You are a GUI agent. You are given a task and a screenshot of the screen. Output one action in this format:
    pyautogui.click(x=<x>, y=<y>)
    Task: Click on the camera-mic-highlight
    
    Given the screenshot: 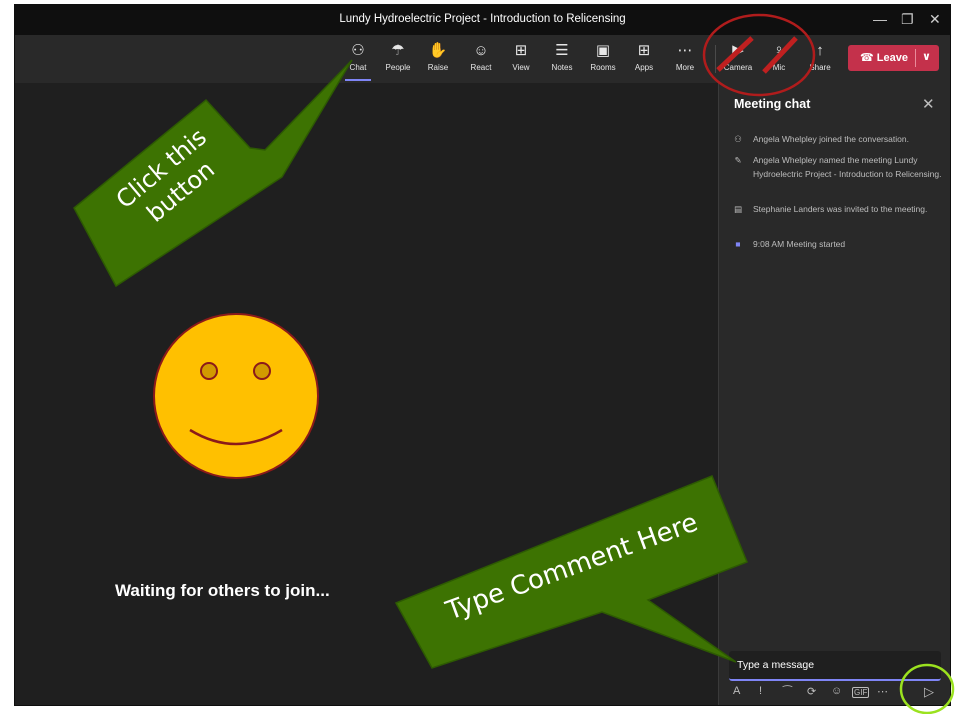 What is the action you would take?
    pyautogui.click(x=759, y=55)
    